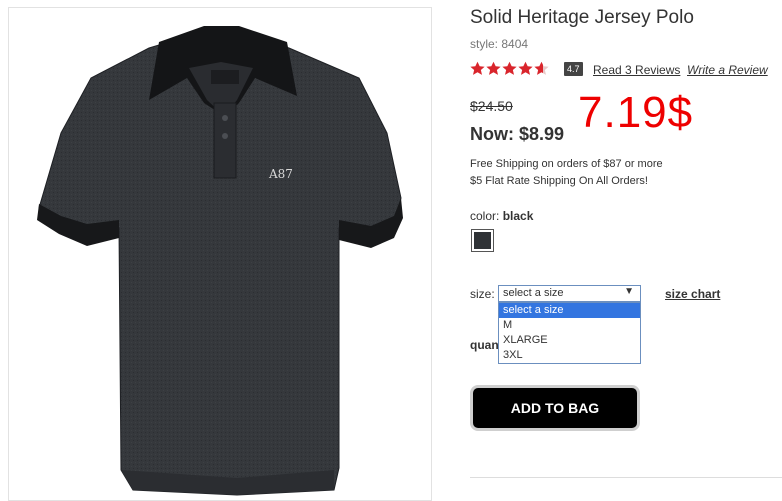  I want to click on size-select-value: select a size, so click(533, 293).